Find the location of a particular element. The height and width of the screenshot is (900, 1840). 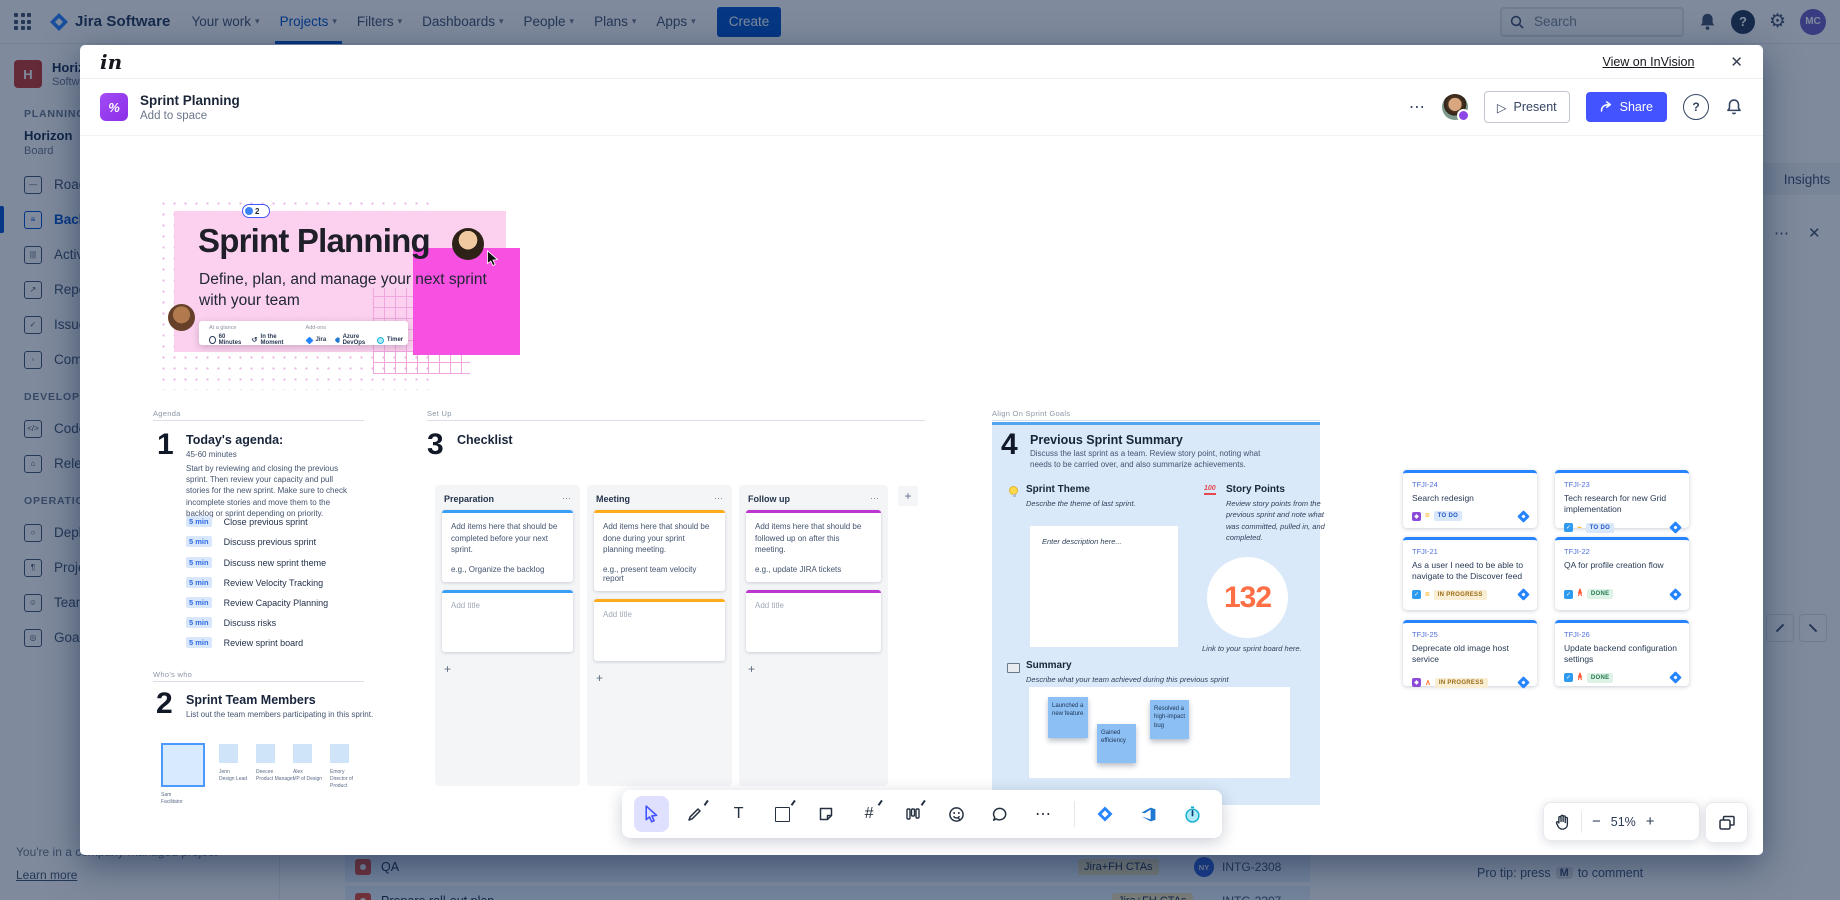

grid-frame-tool: # is located at coordinates (868, 814).